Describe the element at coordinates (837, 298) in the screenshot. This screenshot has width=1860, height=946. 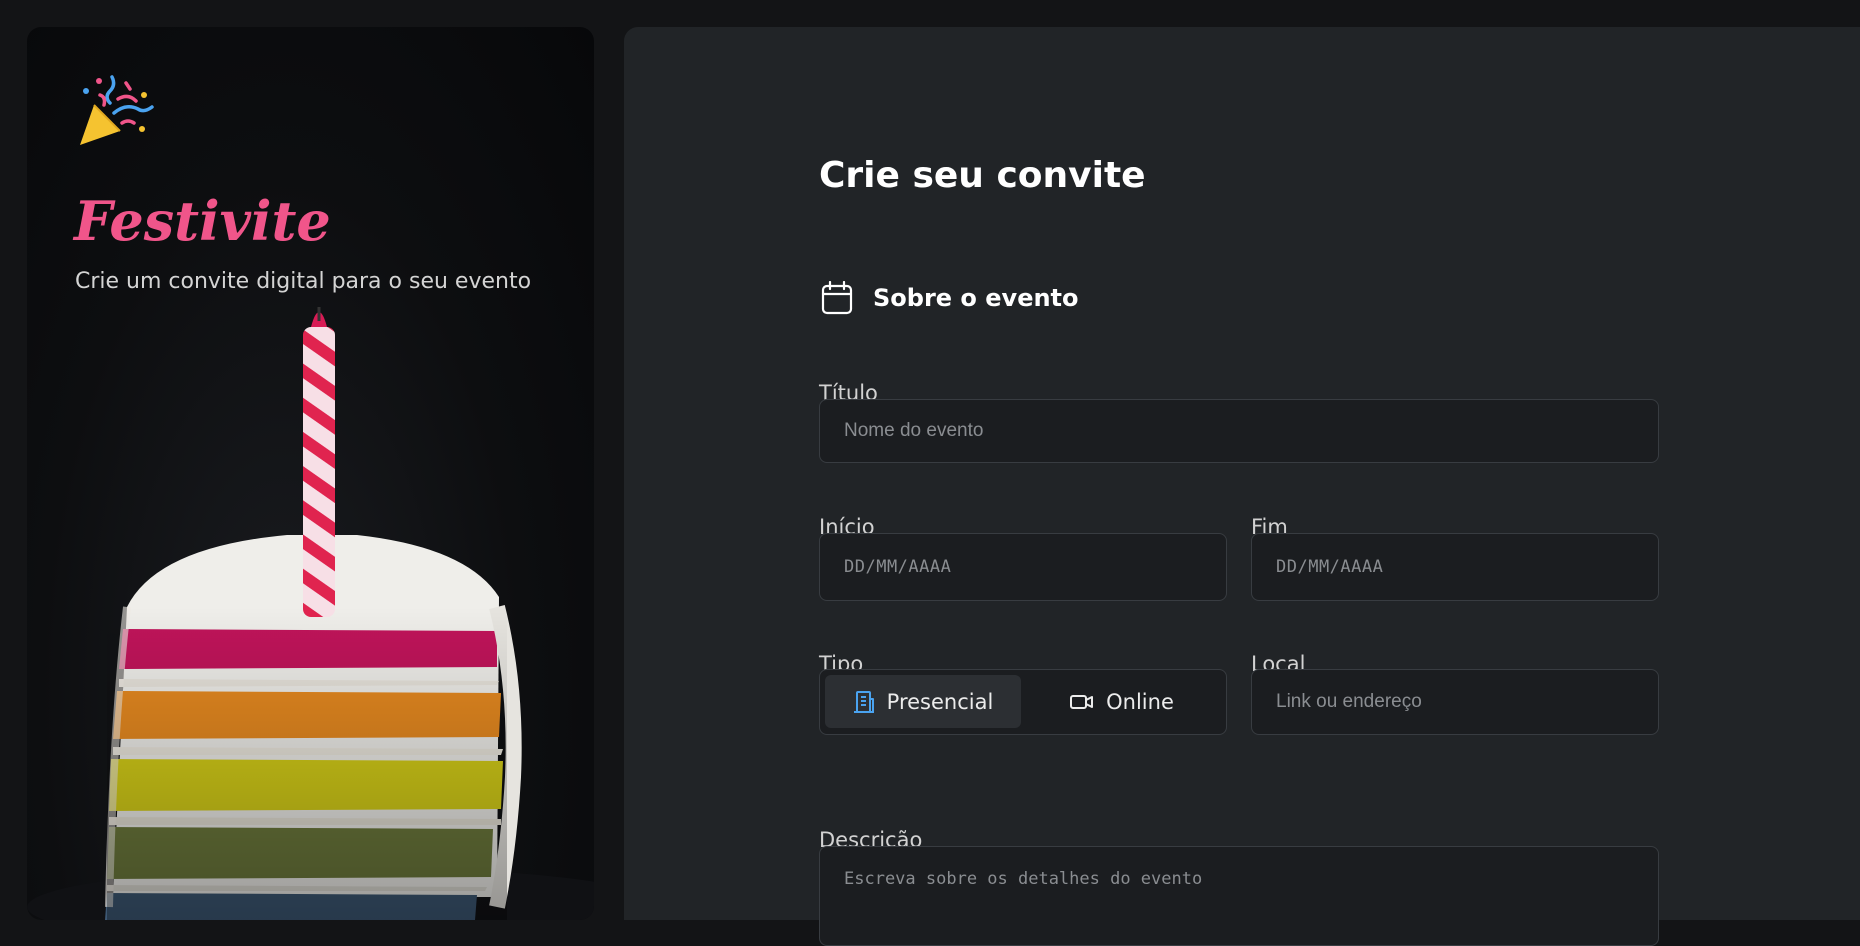
I see `calendar-icon` at that location.